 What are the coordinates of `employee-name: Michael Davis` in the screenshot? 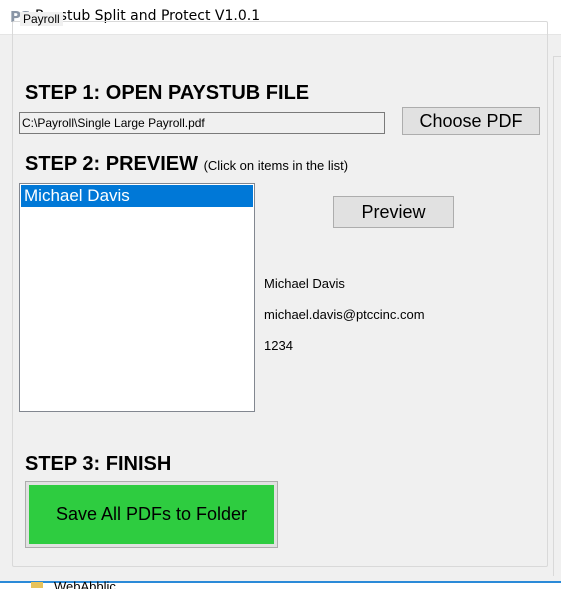 It's located at (304, 283).